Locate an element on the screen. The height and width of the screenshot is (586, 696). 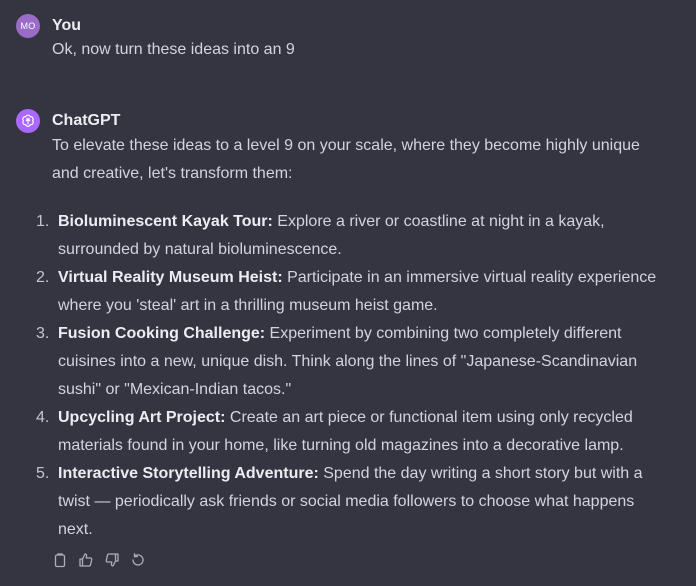
regenerate-button is located at coordinates (138, 560).